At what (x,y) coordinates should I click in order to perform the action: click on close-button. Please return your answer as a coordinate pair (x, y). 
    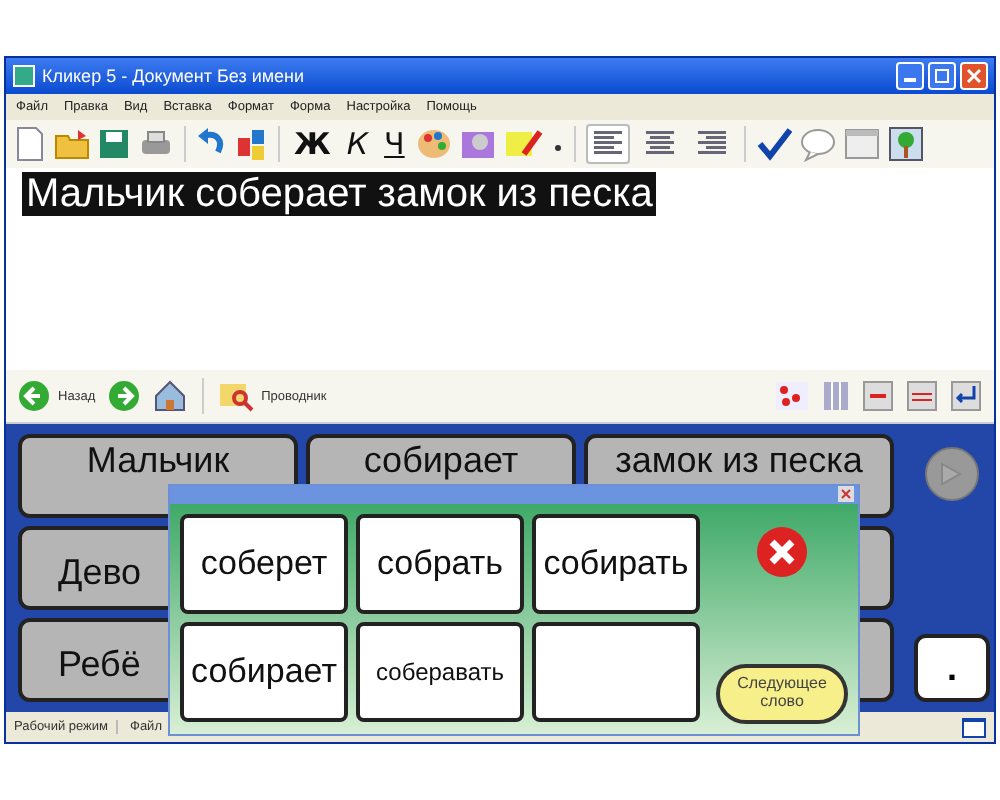
    Looking at the image, I should click on (974, 75).